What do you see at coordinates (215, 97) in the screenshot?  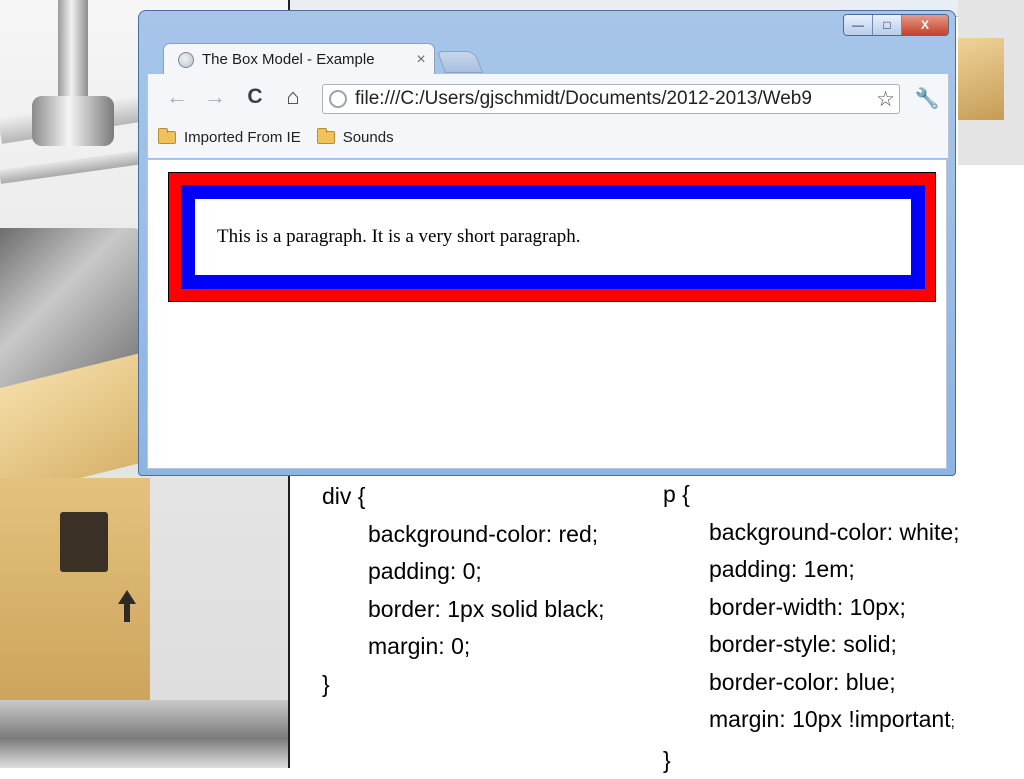 I see `forward-arrow-icon: →` at bounding box center [215, 97].